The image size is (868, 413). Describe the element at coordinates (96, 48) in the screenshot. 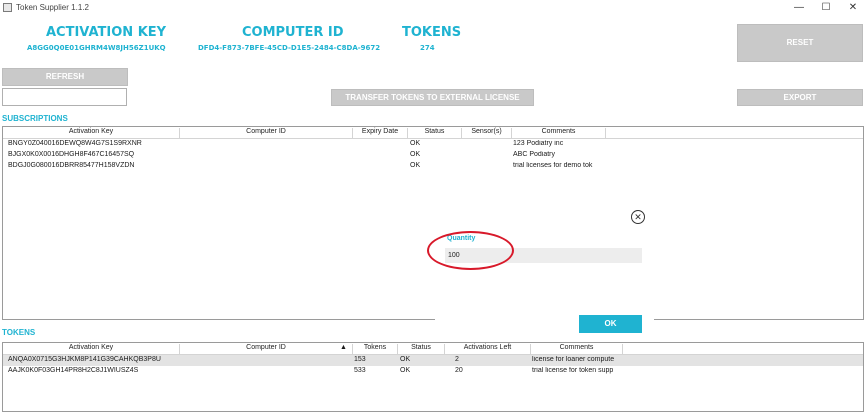

I see `activation-key-value: A8GG0Q0E01GHRM4W8JH56Z1UKQ` at that location.